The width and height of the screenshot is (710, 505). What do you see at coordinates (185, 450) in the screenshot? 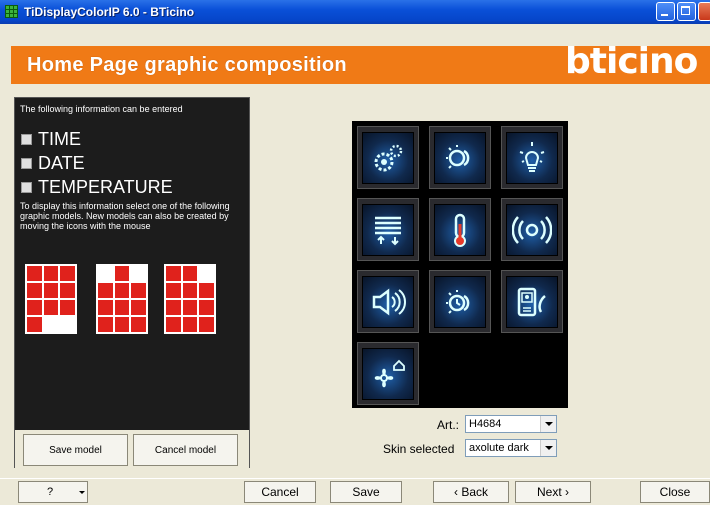
I see `cancel-model-button: Cancel model` at bounding box center [185, 450].